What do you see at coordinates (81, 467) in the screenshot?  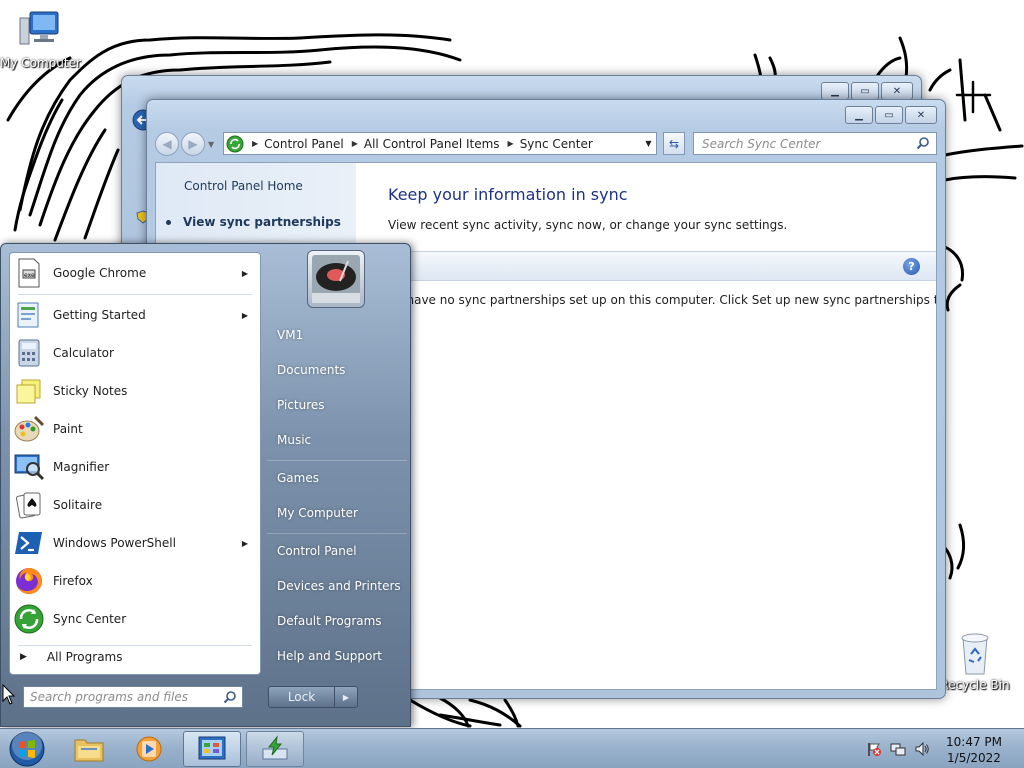 I see `program-name: Magnifier` at bounding box center [81, 467].